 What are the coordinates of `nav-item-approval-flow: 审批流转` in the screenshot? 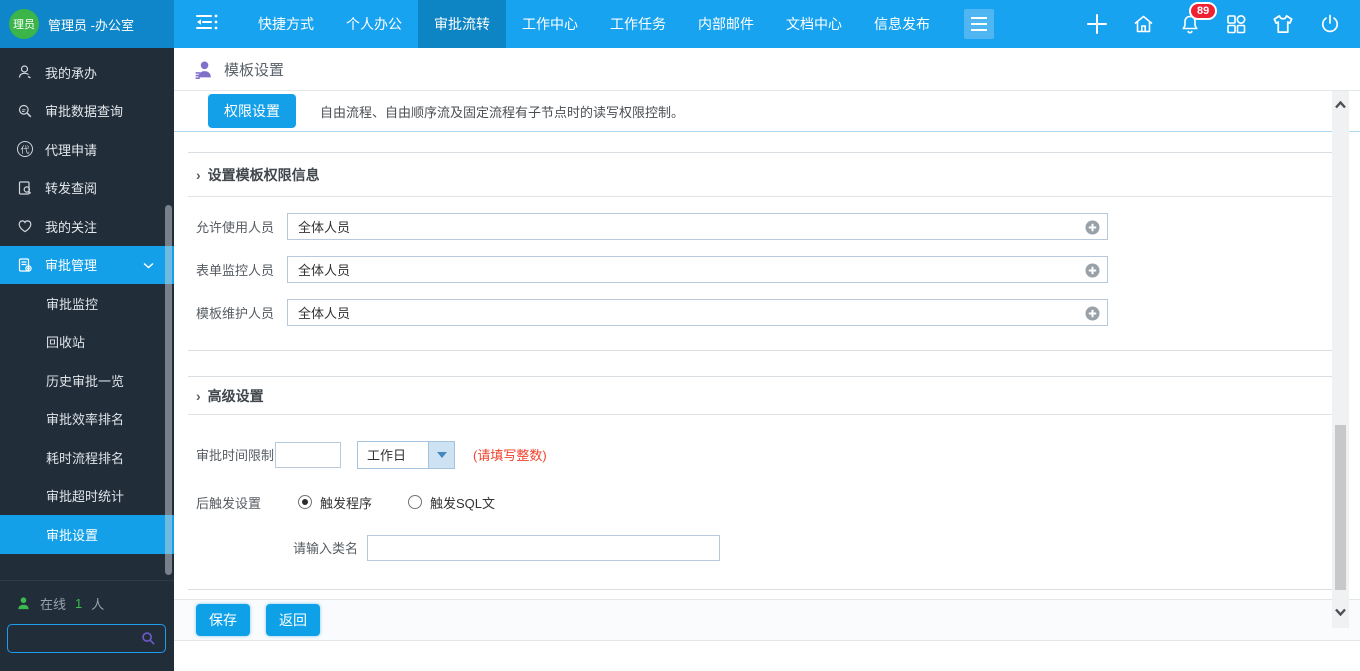 It's located at (462, 24).